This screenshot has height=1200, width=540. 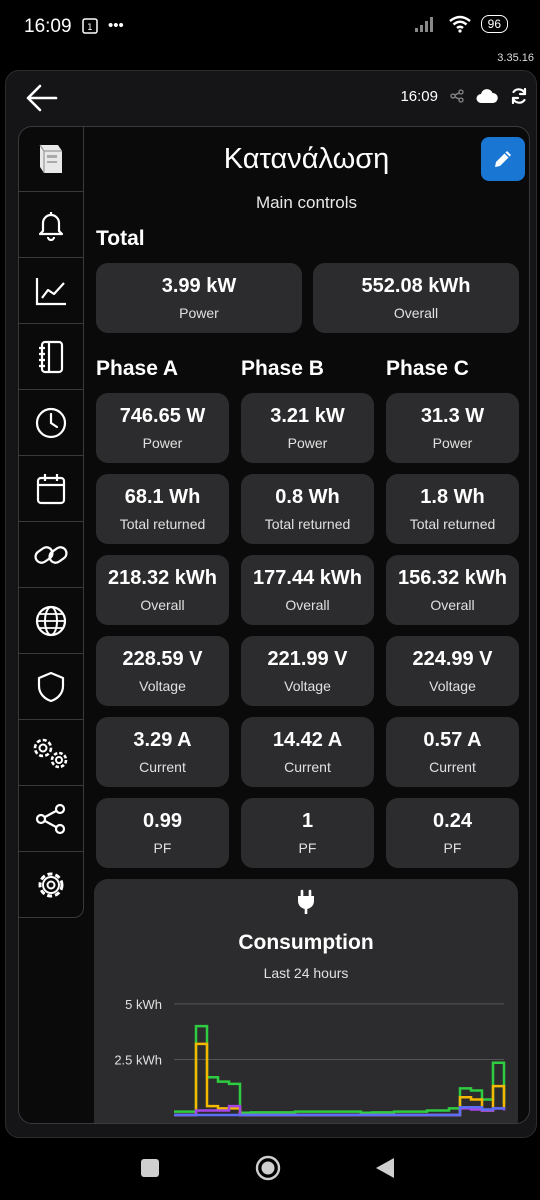 What do you see at coordinates (162, 578) in the screenshot?
I see `phase-a-overall-value: 218.32 kWh` at bounding box center [162, 578].